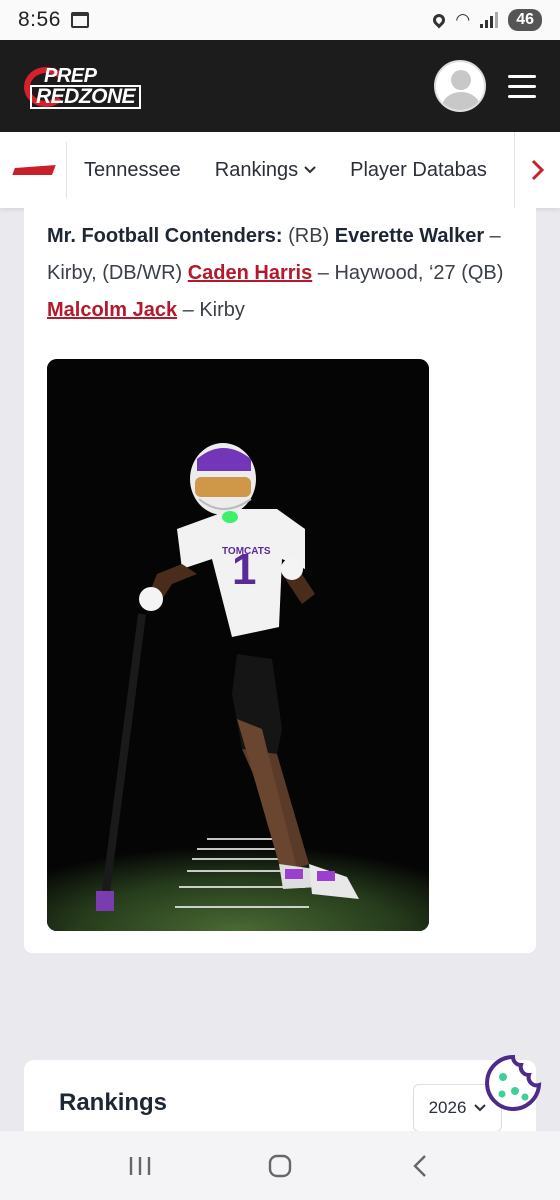 The image size is (560, 1200). What do you see at coordinates (34, 170) in the screenshot?
I see `tennessee-state-icon` at bounding box center [34, 170].